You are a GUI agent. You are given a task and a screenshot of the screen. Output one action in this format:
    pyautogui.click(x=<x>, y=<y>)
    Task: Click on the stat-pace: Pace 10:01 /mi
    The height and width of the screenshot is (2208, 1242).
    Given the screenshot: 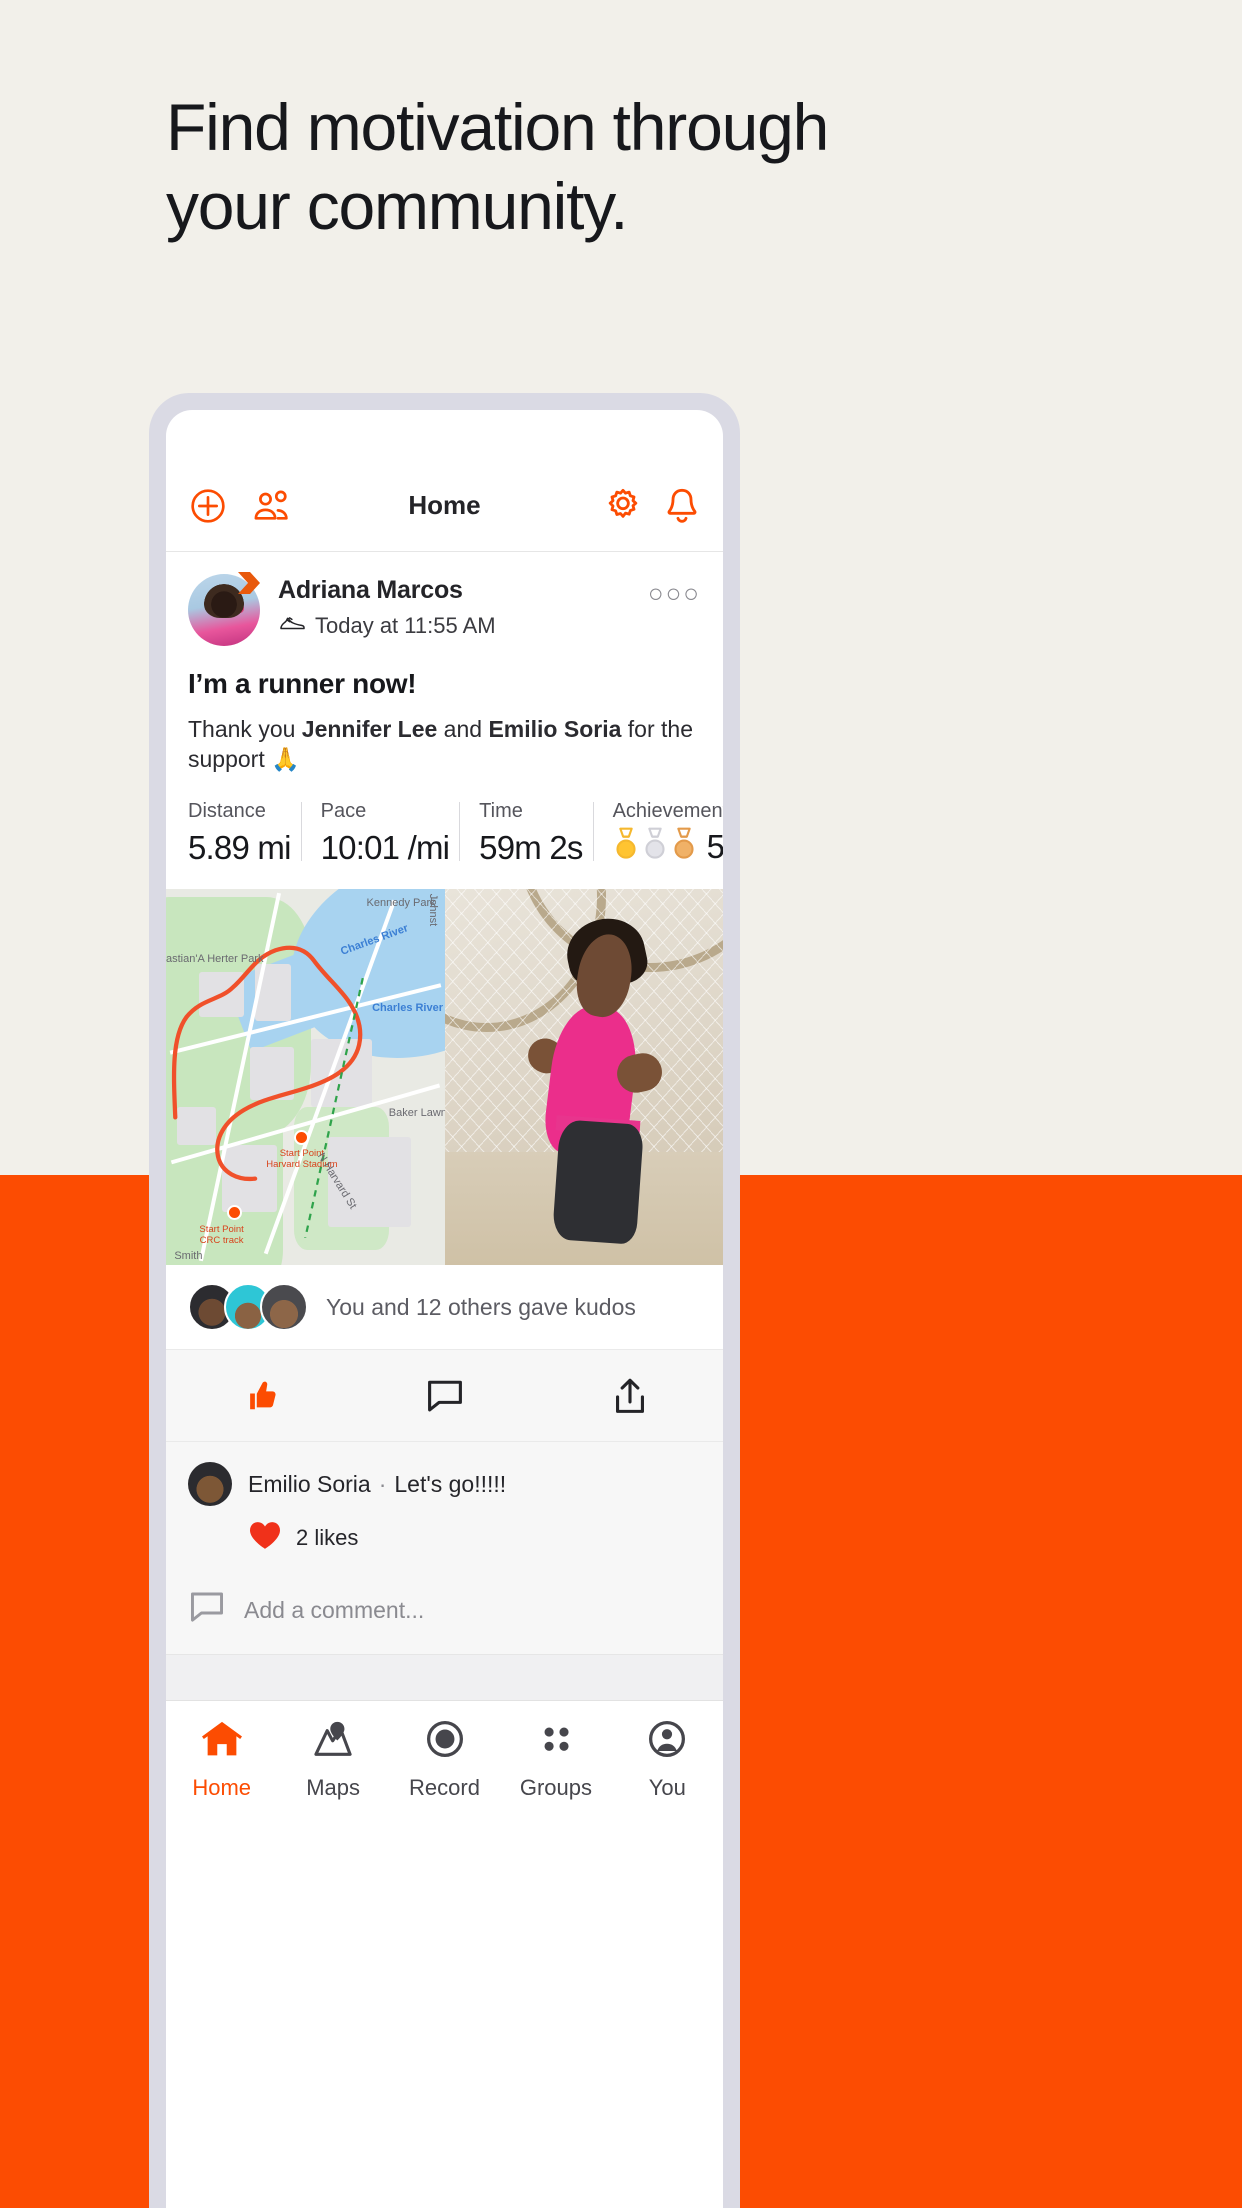 What is the action you would take?
    pyautogui.click(x=380, y=833)
    